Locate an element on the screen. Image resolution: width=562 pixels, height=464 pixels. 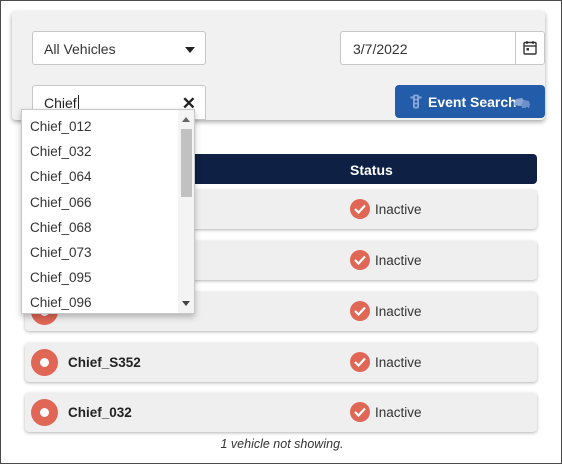
suggestion-item: Chief_095 is located at coordinates (99, 277).